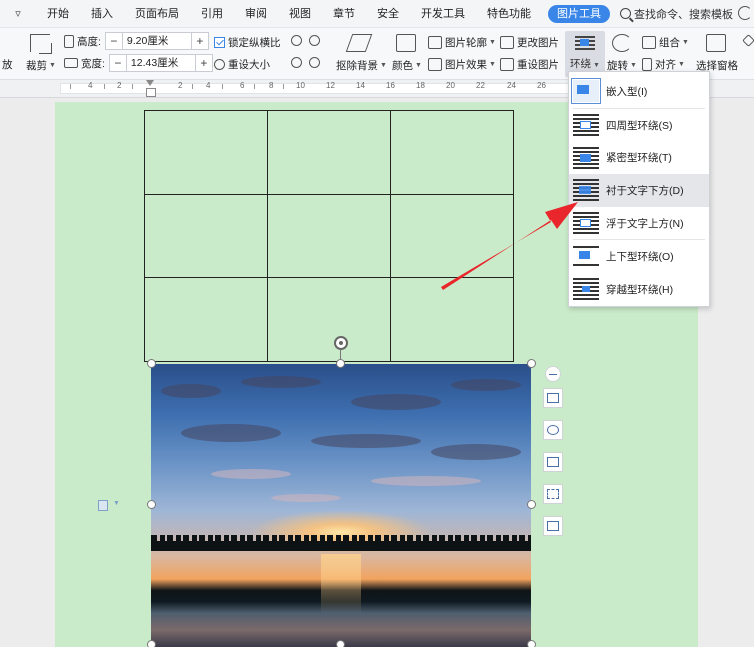 The image size is (754, 647). I want to click on picture-effect-button: 图片效果 ▼, so click(462, 64).